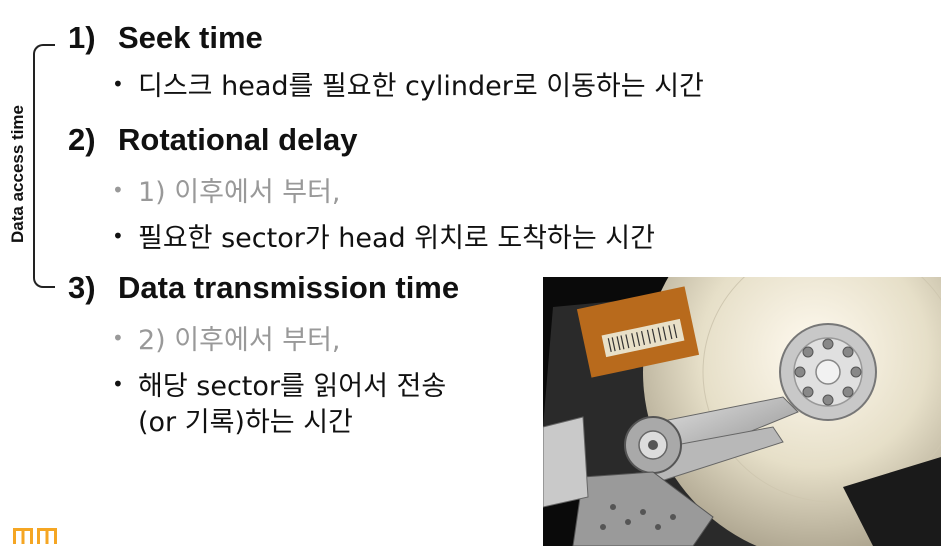 The height and width of the screenshot is (548, 945). I want to click on bullet-text: 1) 이후에서 부터,, so click(239, 192).